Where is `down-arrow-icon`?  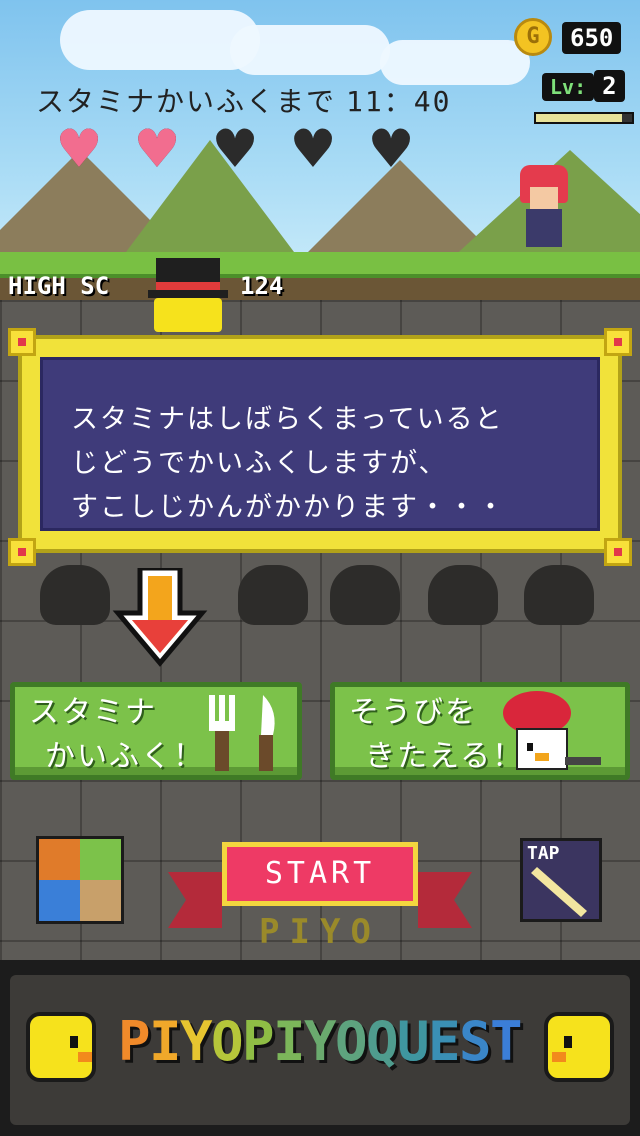
down-arrow-icon is located at coordinates (160, 617).